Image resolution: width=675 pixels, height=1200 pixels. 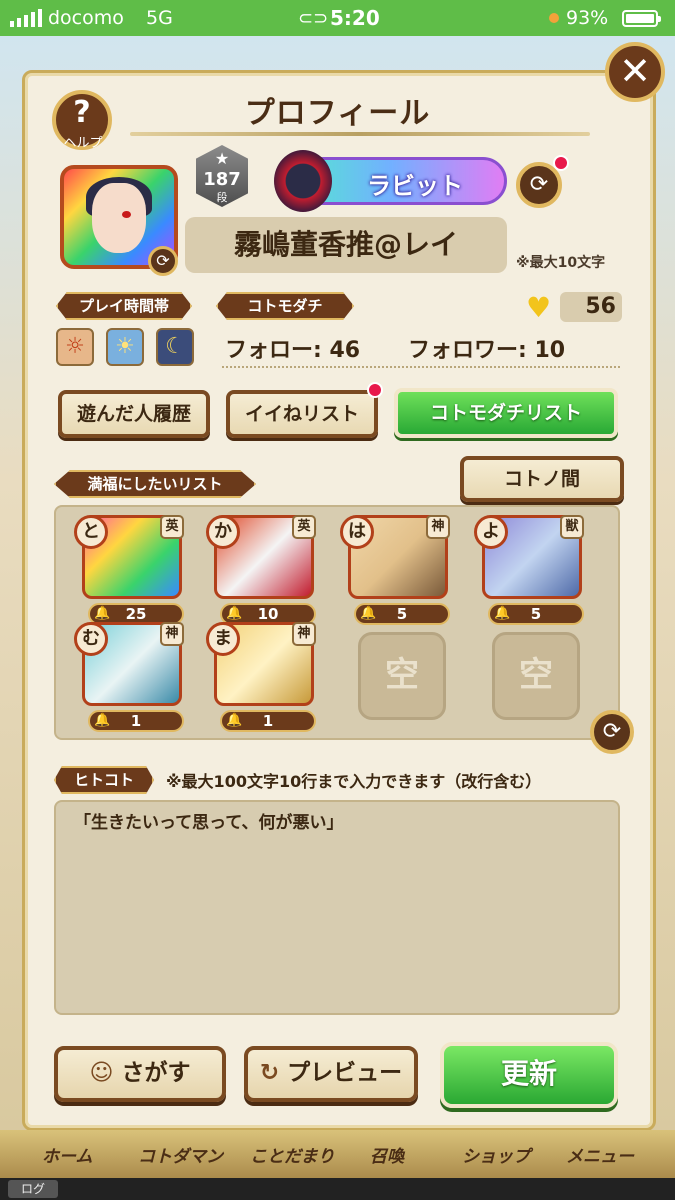 What do you see at coordinates (104, 780) in the screenshot?
I see `hitokoto-label: ヒトコト` at bounding box center [104, 780].